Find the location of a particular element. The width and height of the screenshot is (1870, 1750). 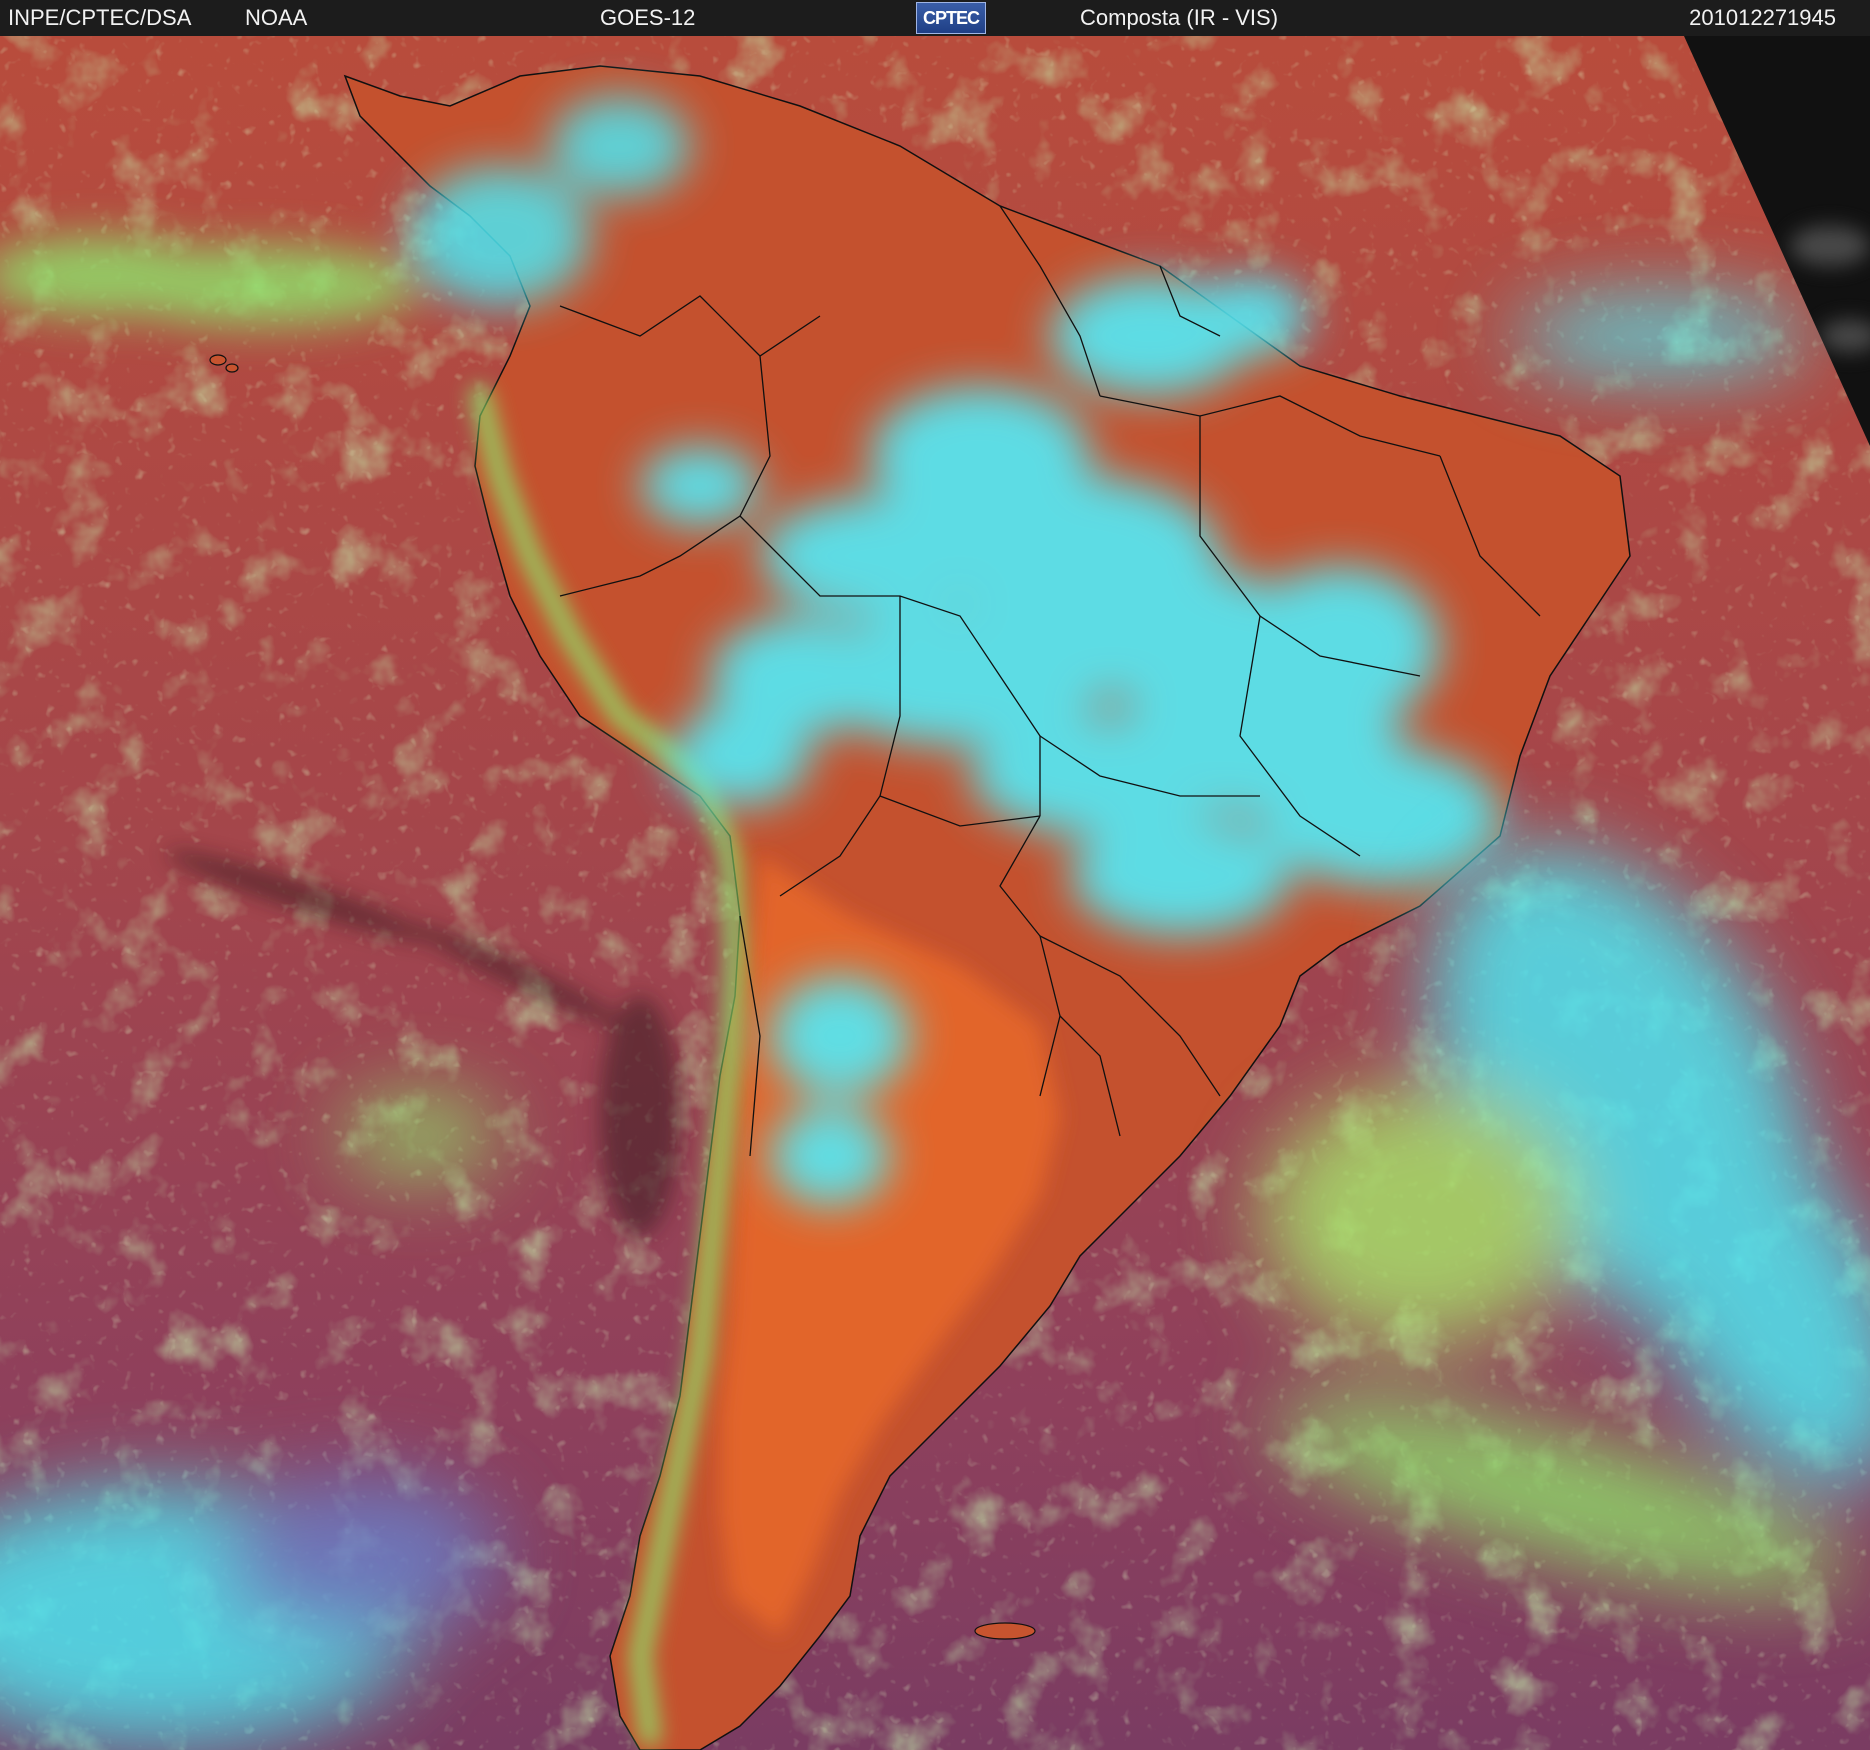

partner-label: NOAA is located at coordinates (276, 17).